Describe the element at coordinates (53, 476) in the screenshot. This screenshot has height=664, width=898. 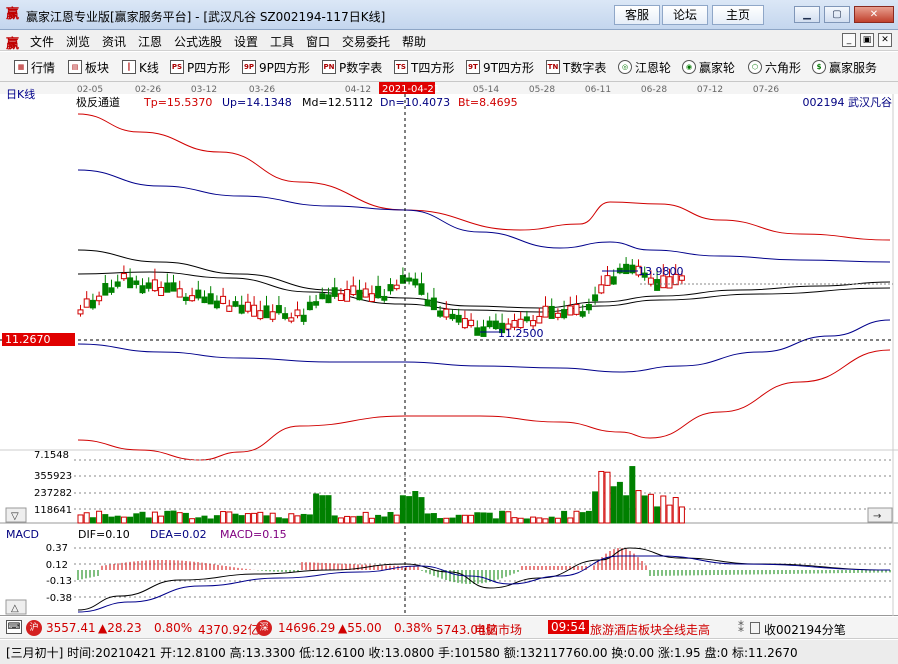
I see `volume-tick-high: 355923` at that location.